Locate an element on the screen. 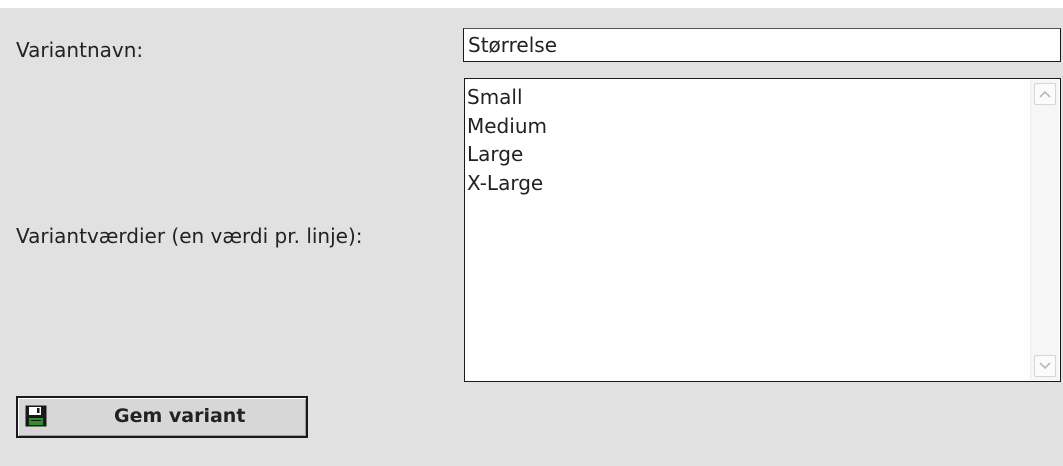  variant-value-line: Large is located at coordinates (495, 154).